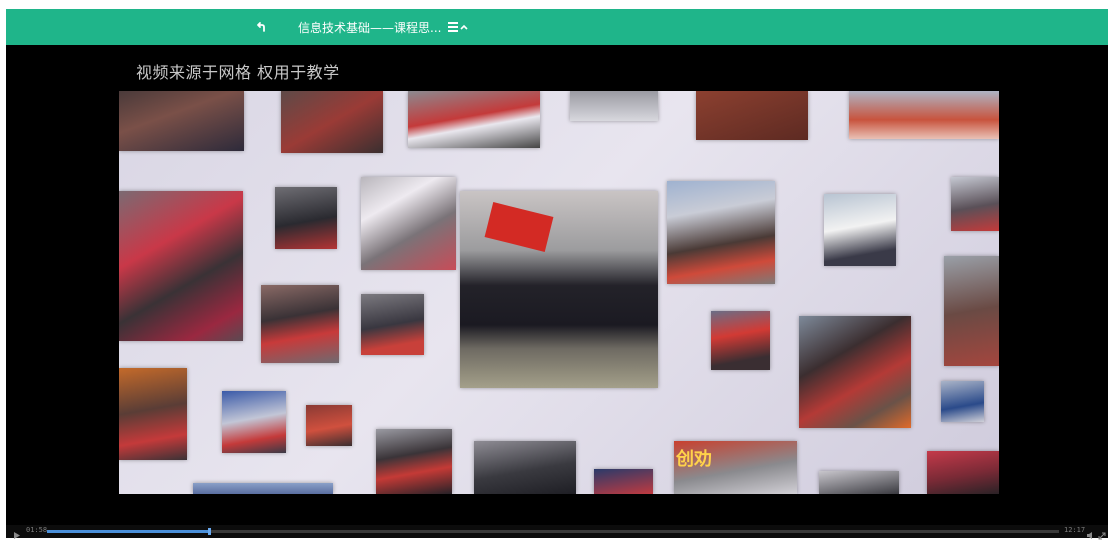 This screenshot has height=545, width=1113. I want to click on progress-bar, so click(553, 531).